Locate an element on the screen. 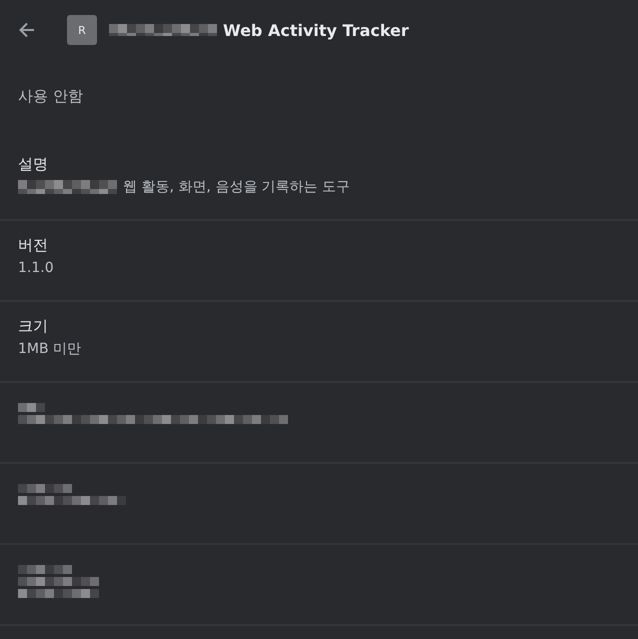  section-label: 버전 is located at coordinates (33, 245).